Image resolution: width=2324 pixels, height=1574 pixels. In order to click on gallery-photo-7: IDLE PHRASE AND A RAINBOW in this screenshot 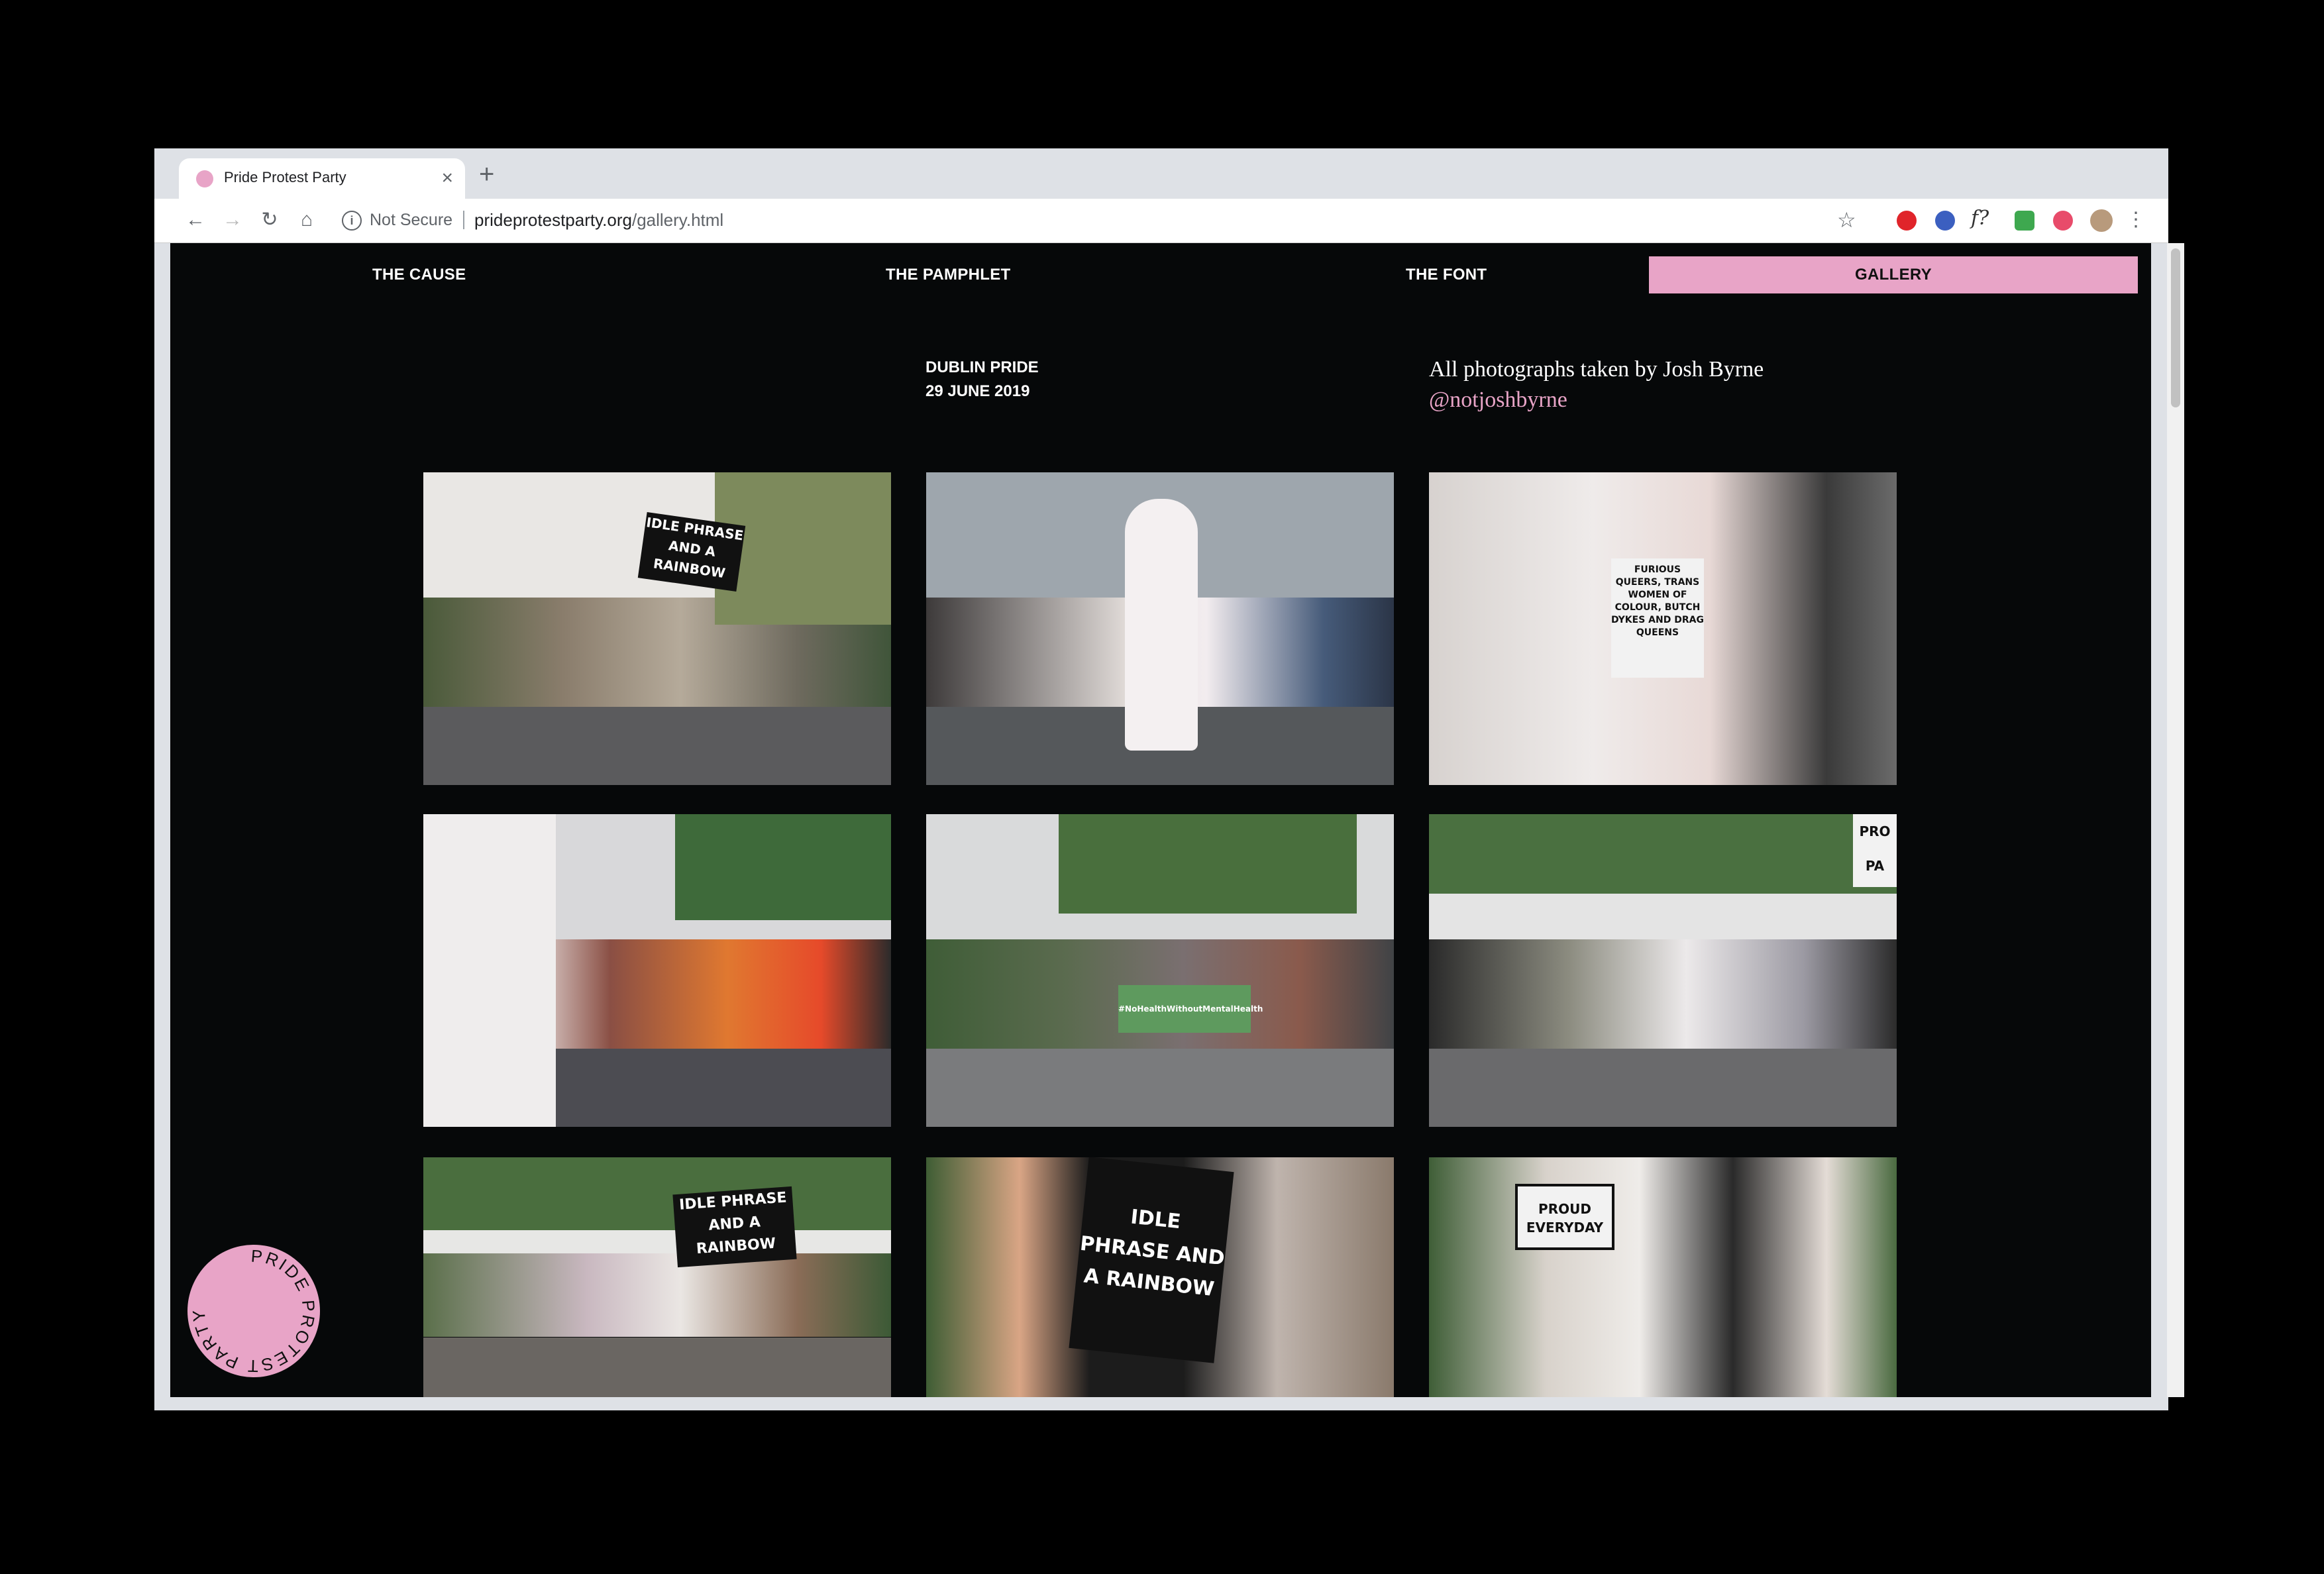, I will do `click(657, 1277)`.